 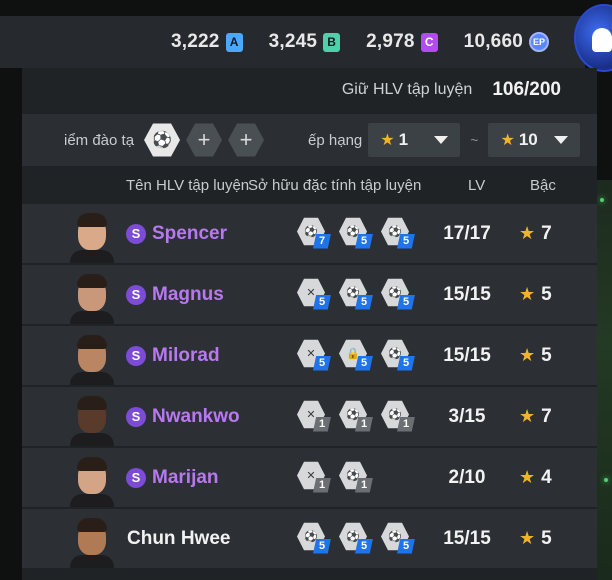 What do you see at coordinates (186, 355) in the screenshot?
I see `coach-name: Milorad` at bounding box center [186, 355].